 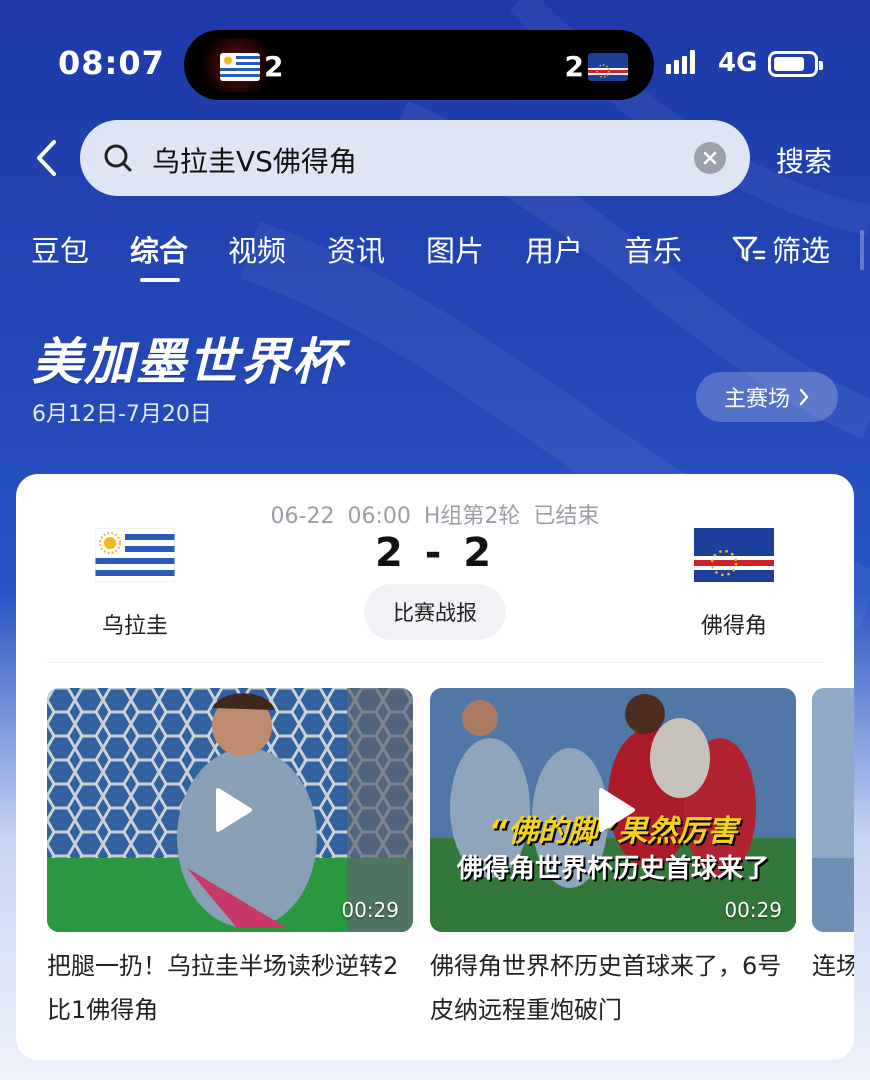 What do you see at coordinates (356, 249) in the screenshot?
I see `tab-news: 资讯` at bounding box center [356, 249].